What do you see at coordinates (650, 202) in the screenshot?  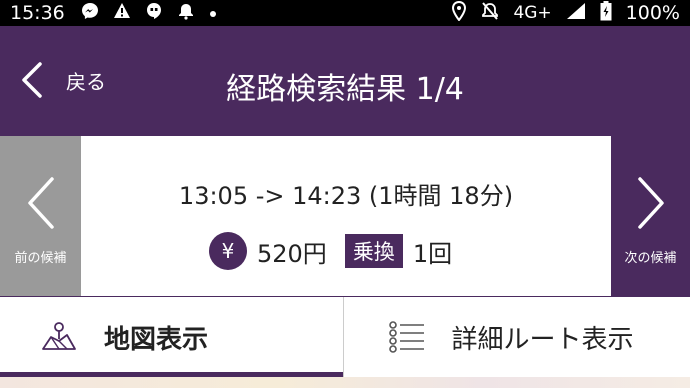 I see `chevron-right-icon` at bounding box center [650, 202].